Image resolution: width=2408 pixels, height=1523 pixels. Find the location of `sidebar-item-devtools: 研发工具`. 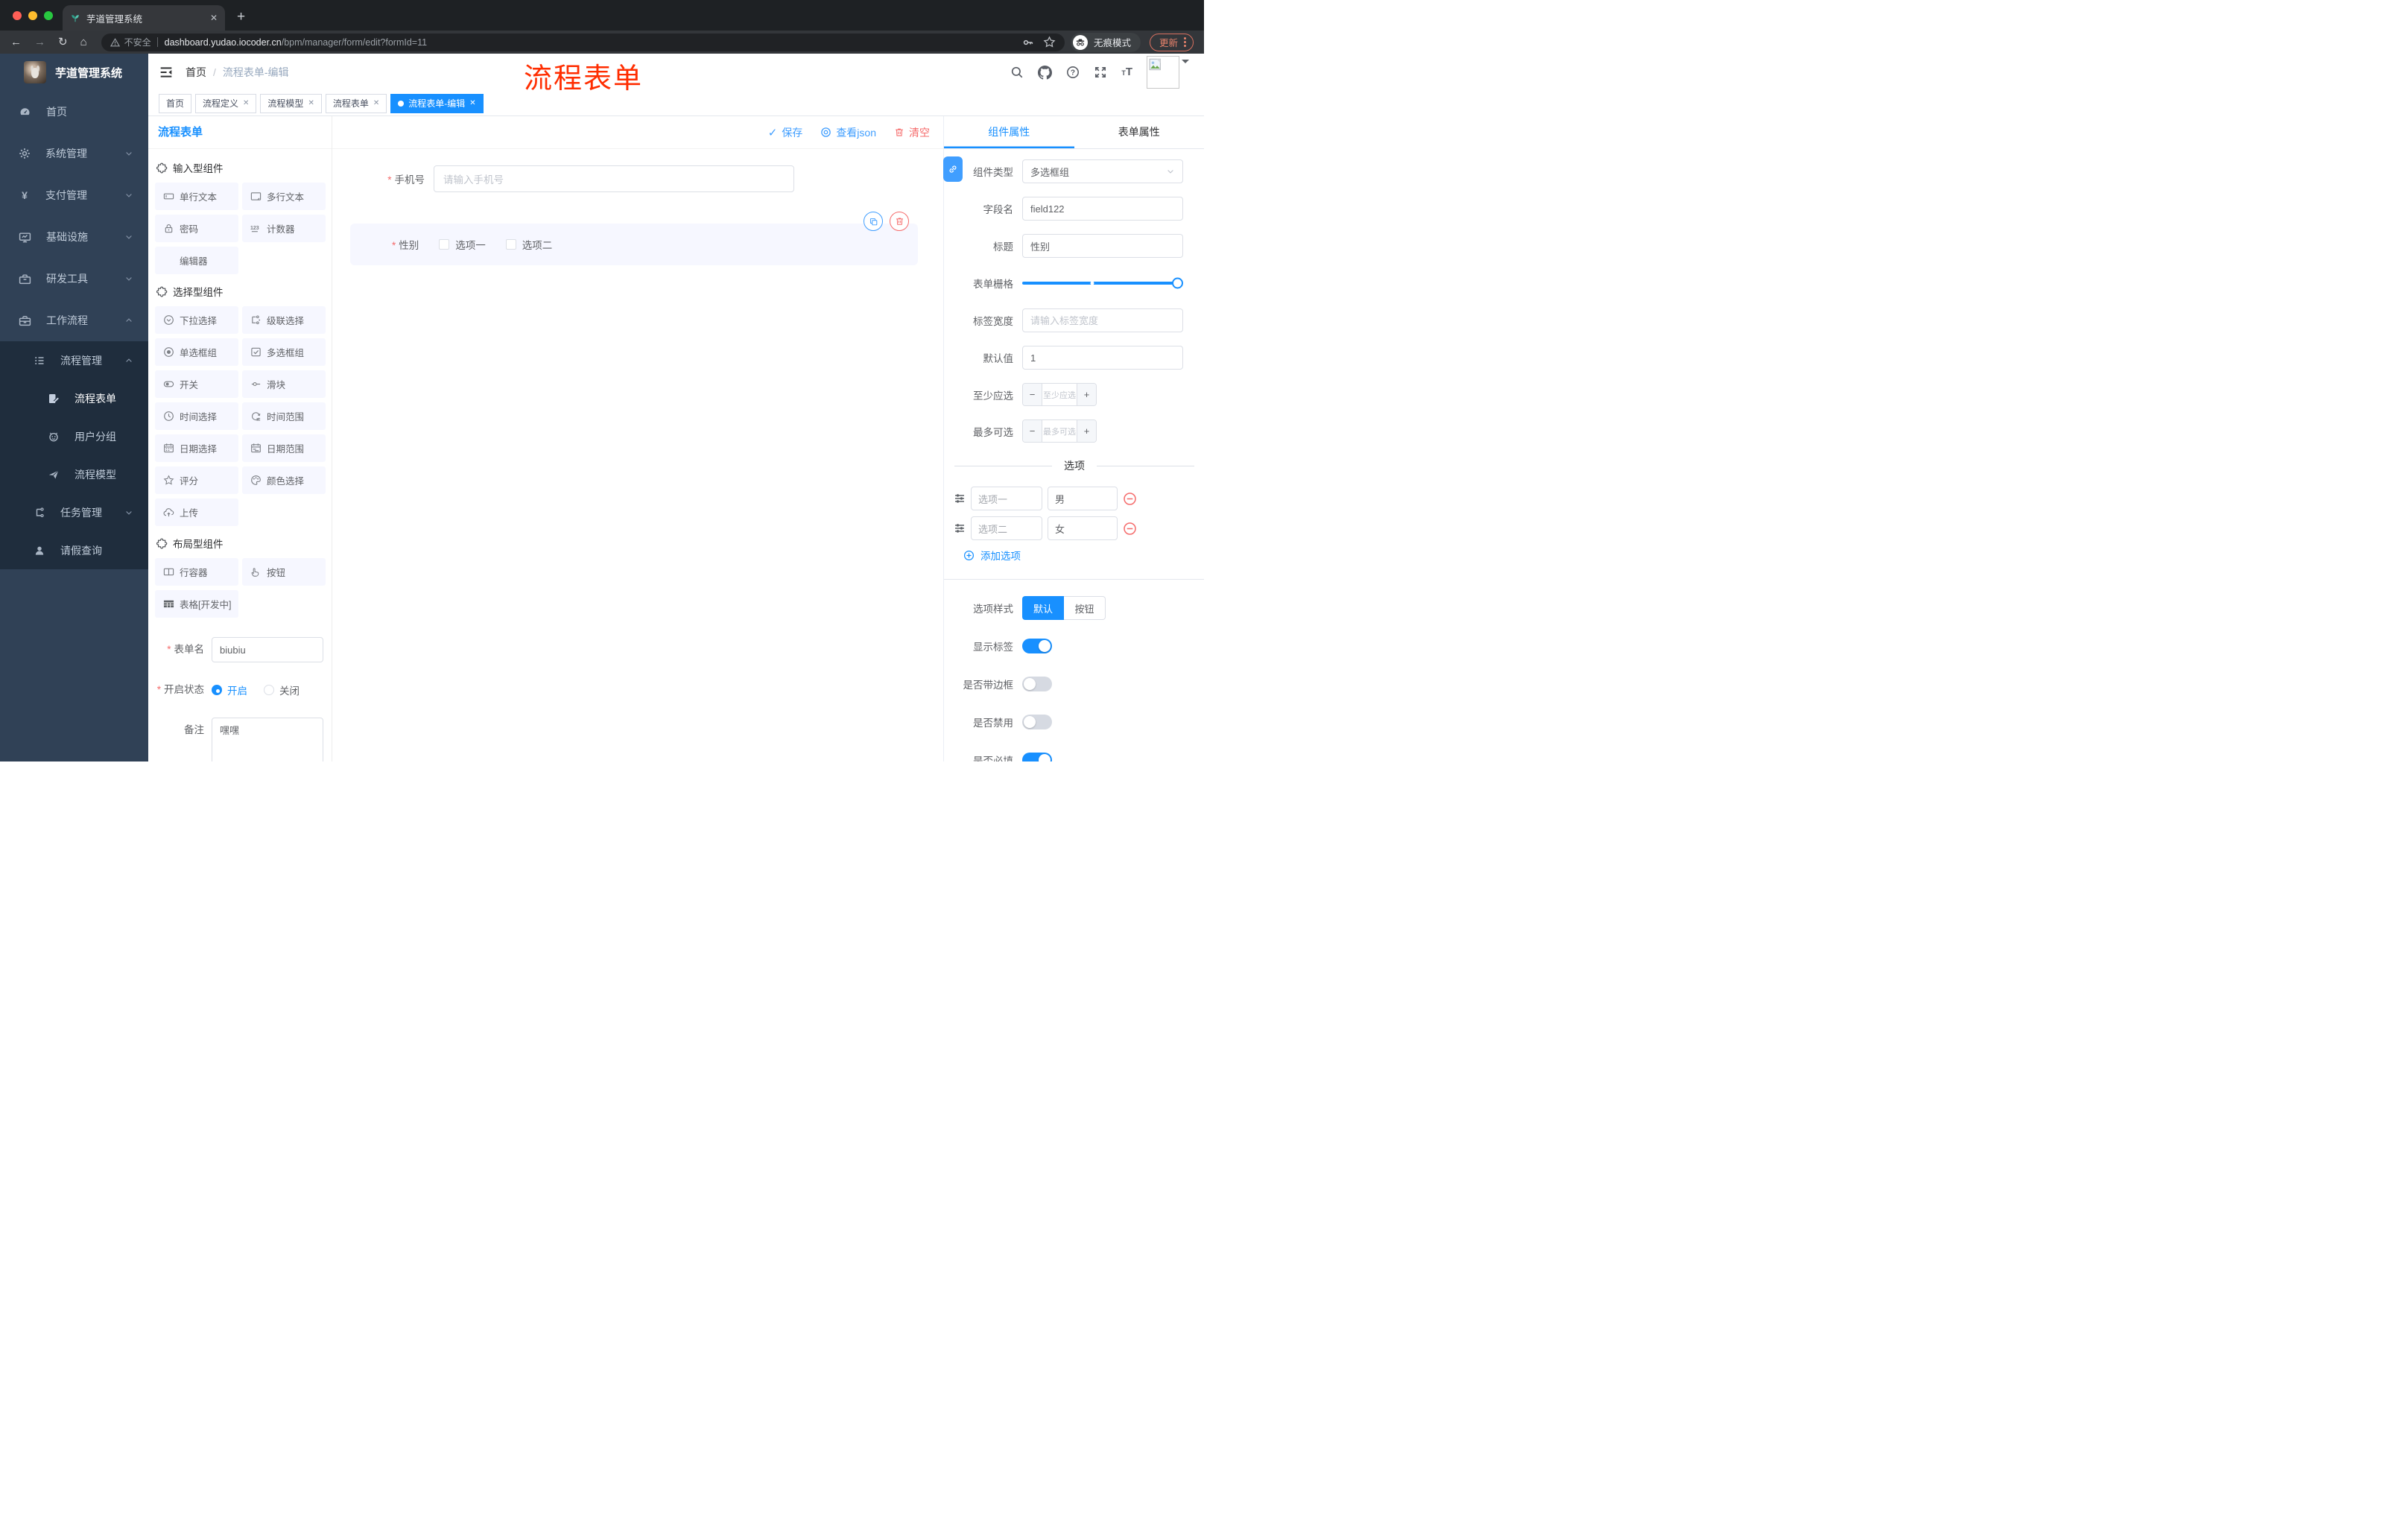

sidebar-item-devtools: 研发工具 is located at coordinates (74, 279).